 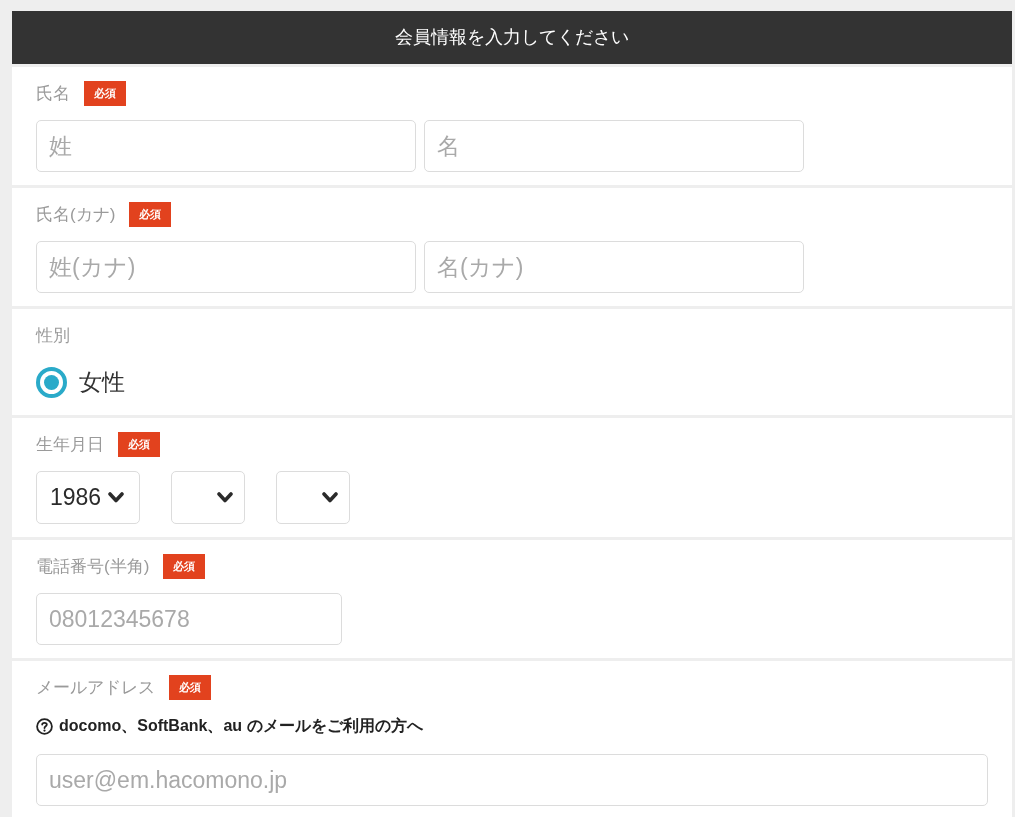 I want to click on field-label: メールアドレス, so click(x=95, y=687).